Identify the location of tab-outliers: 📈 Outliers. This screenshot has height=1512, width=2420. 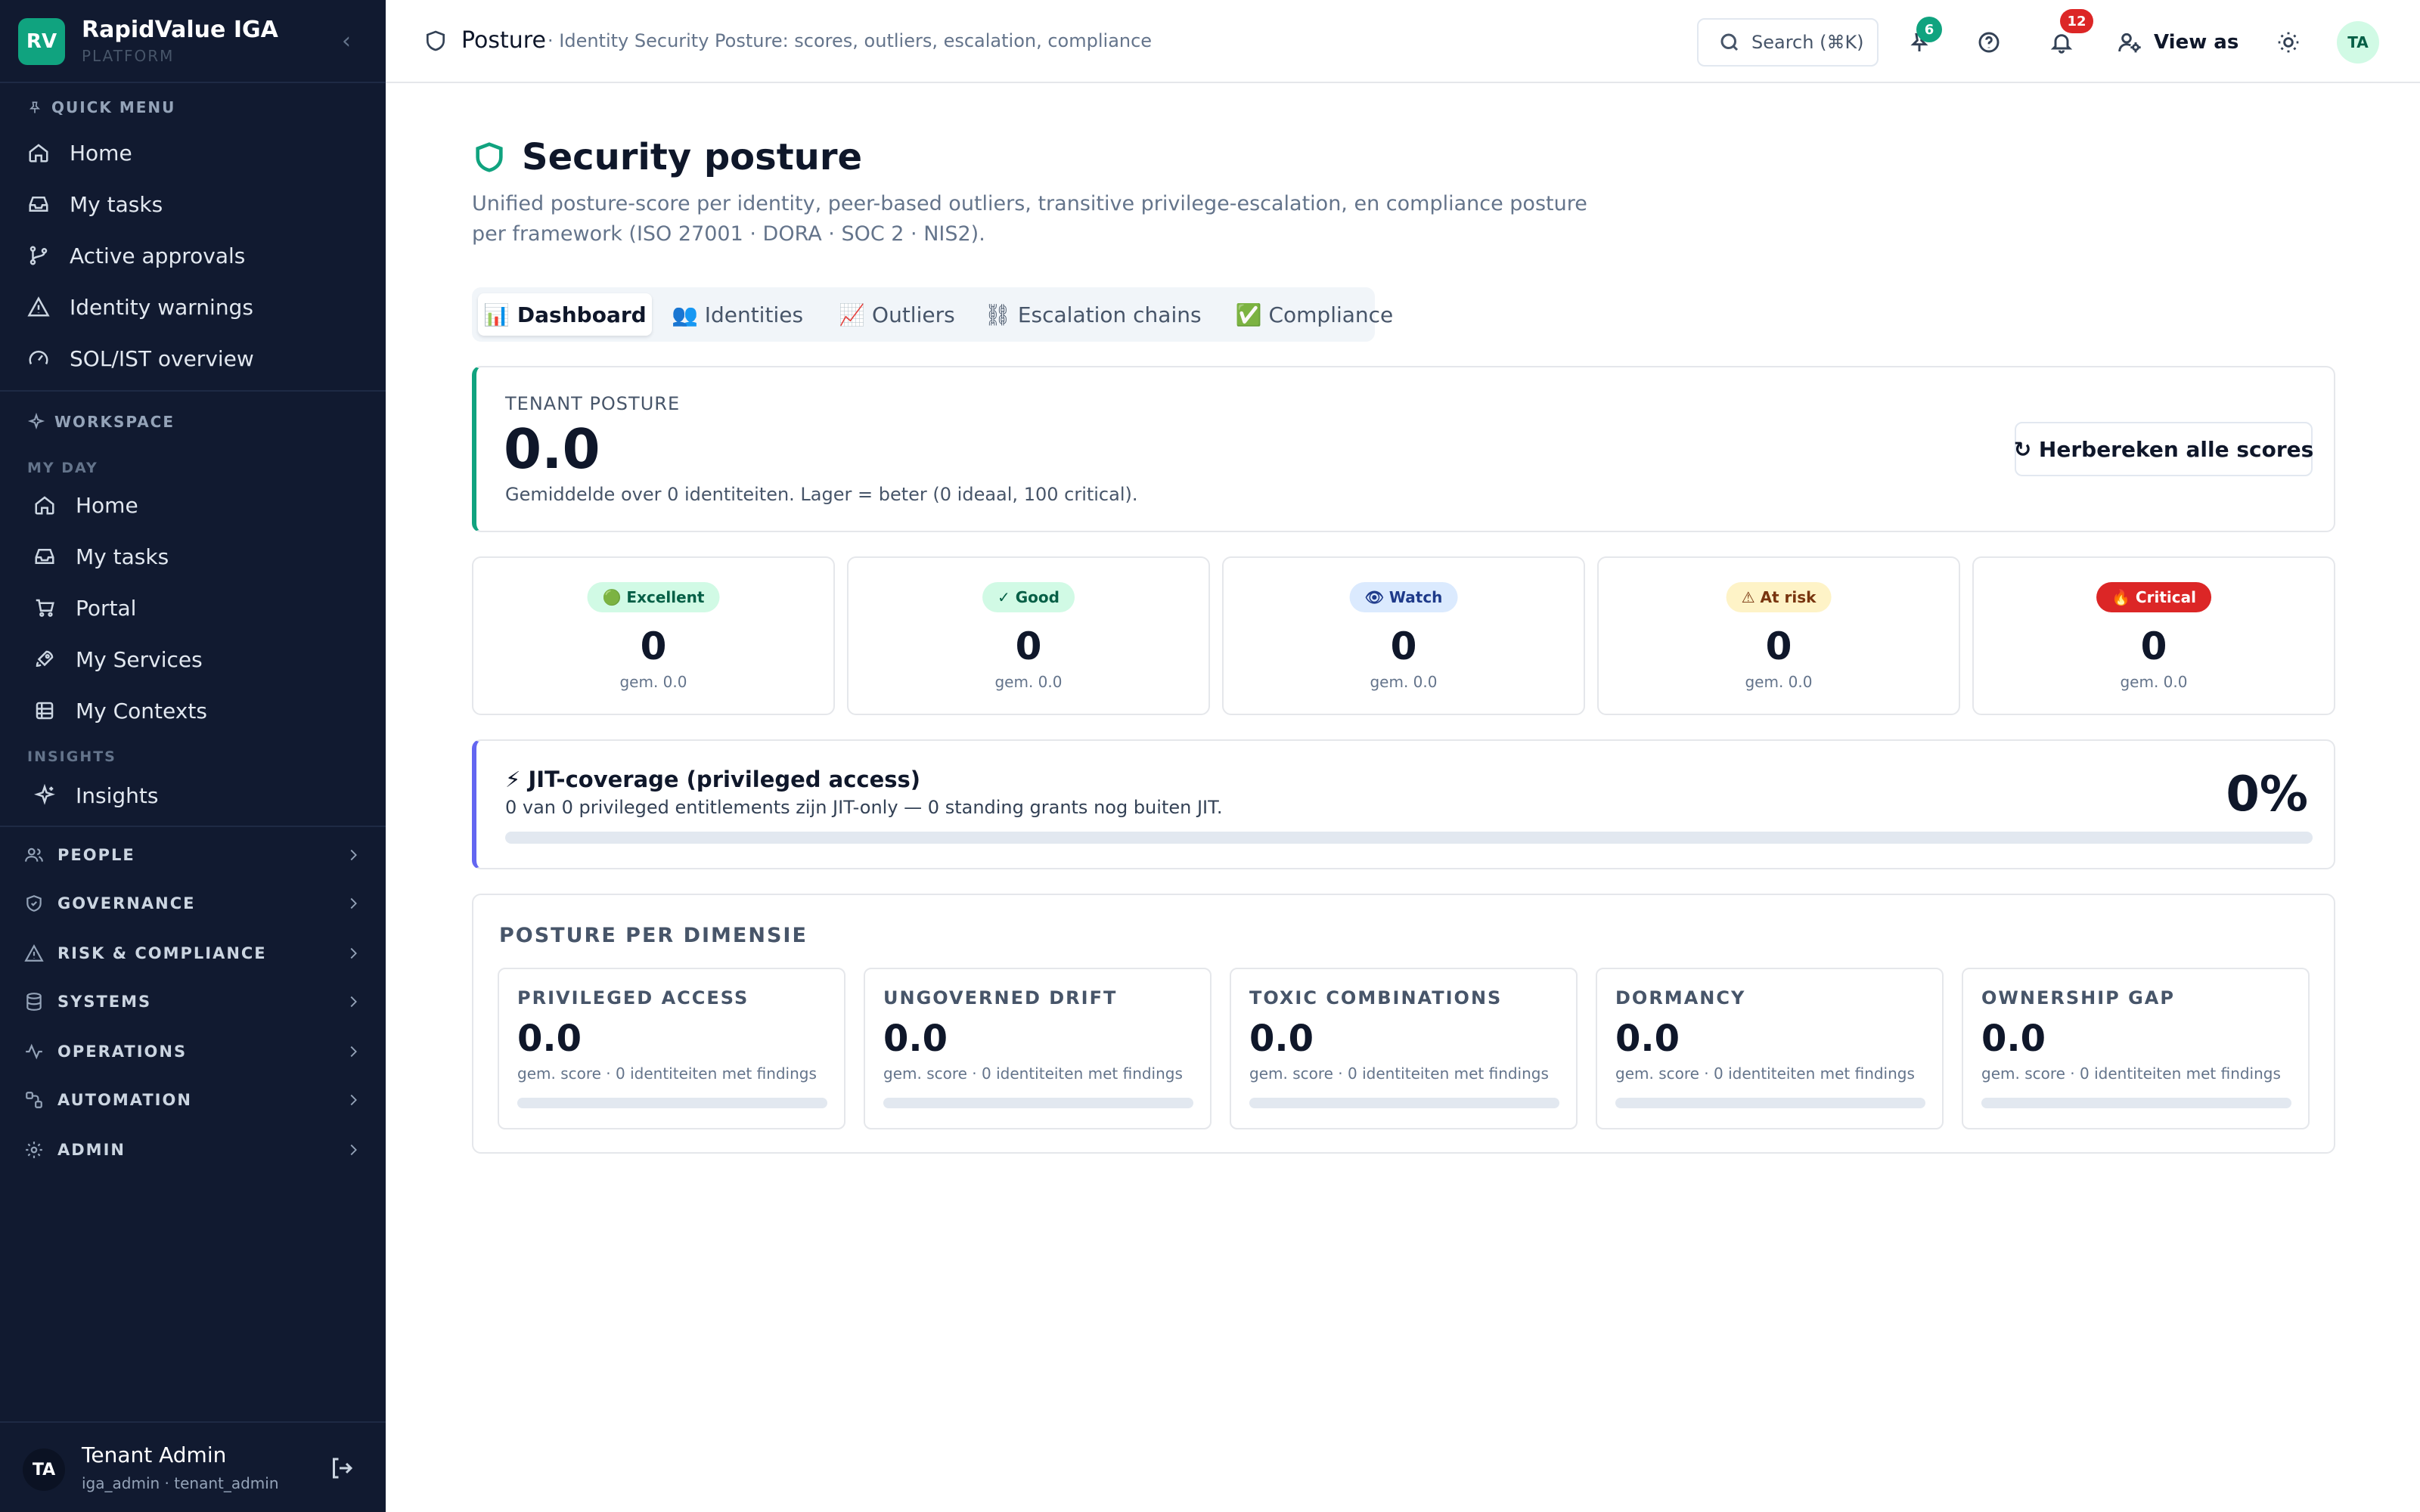
(897, 315).